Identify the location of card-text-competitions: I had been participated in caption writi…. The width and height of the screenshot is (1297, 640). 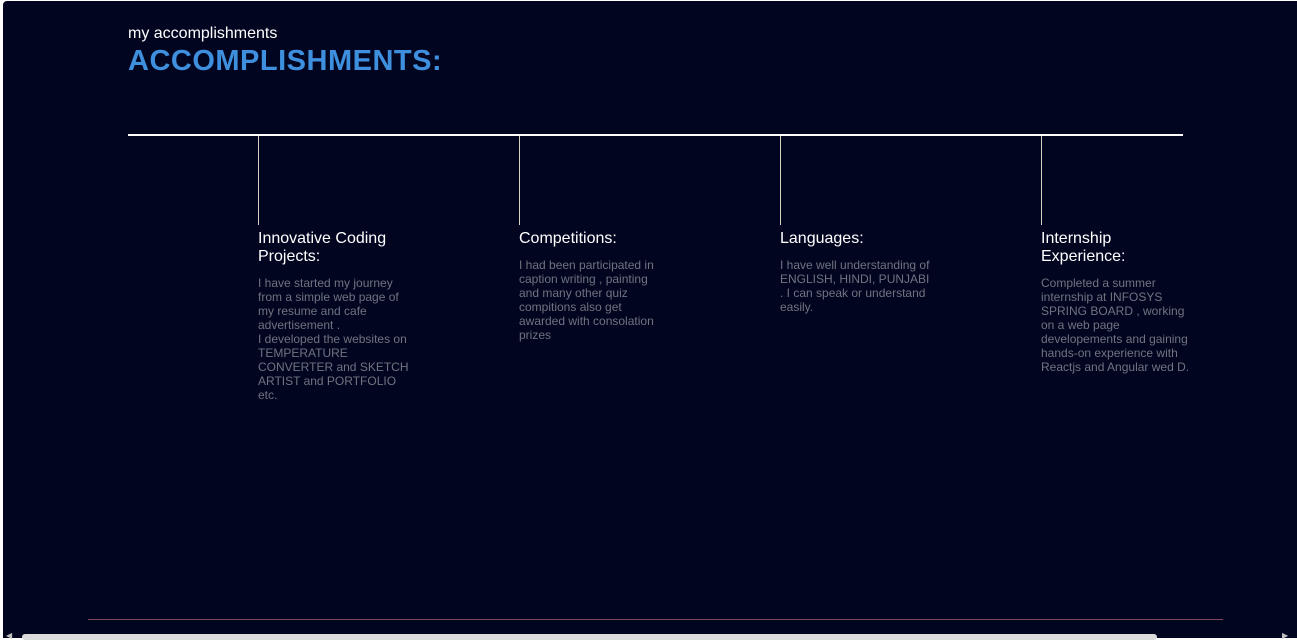
(586, 300).